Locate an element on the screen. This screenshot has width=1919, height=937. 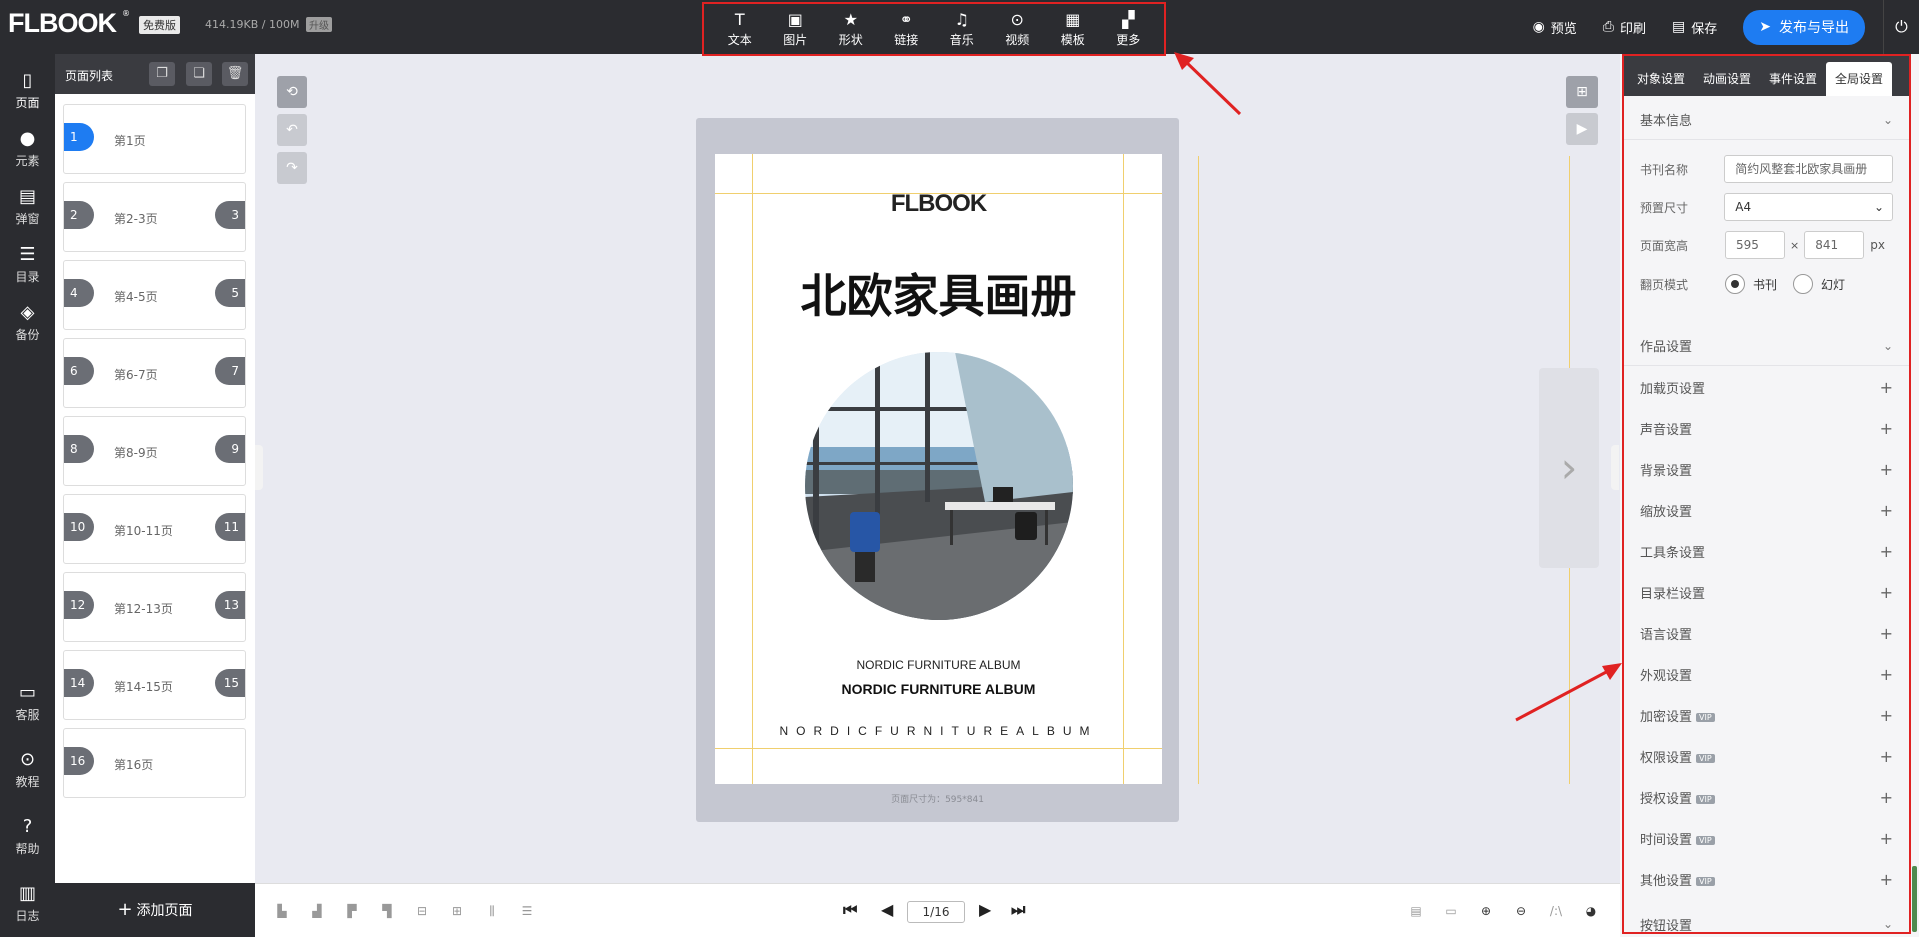
nav-log: ▥ 日志 is located at coordinates (27, 903).